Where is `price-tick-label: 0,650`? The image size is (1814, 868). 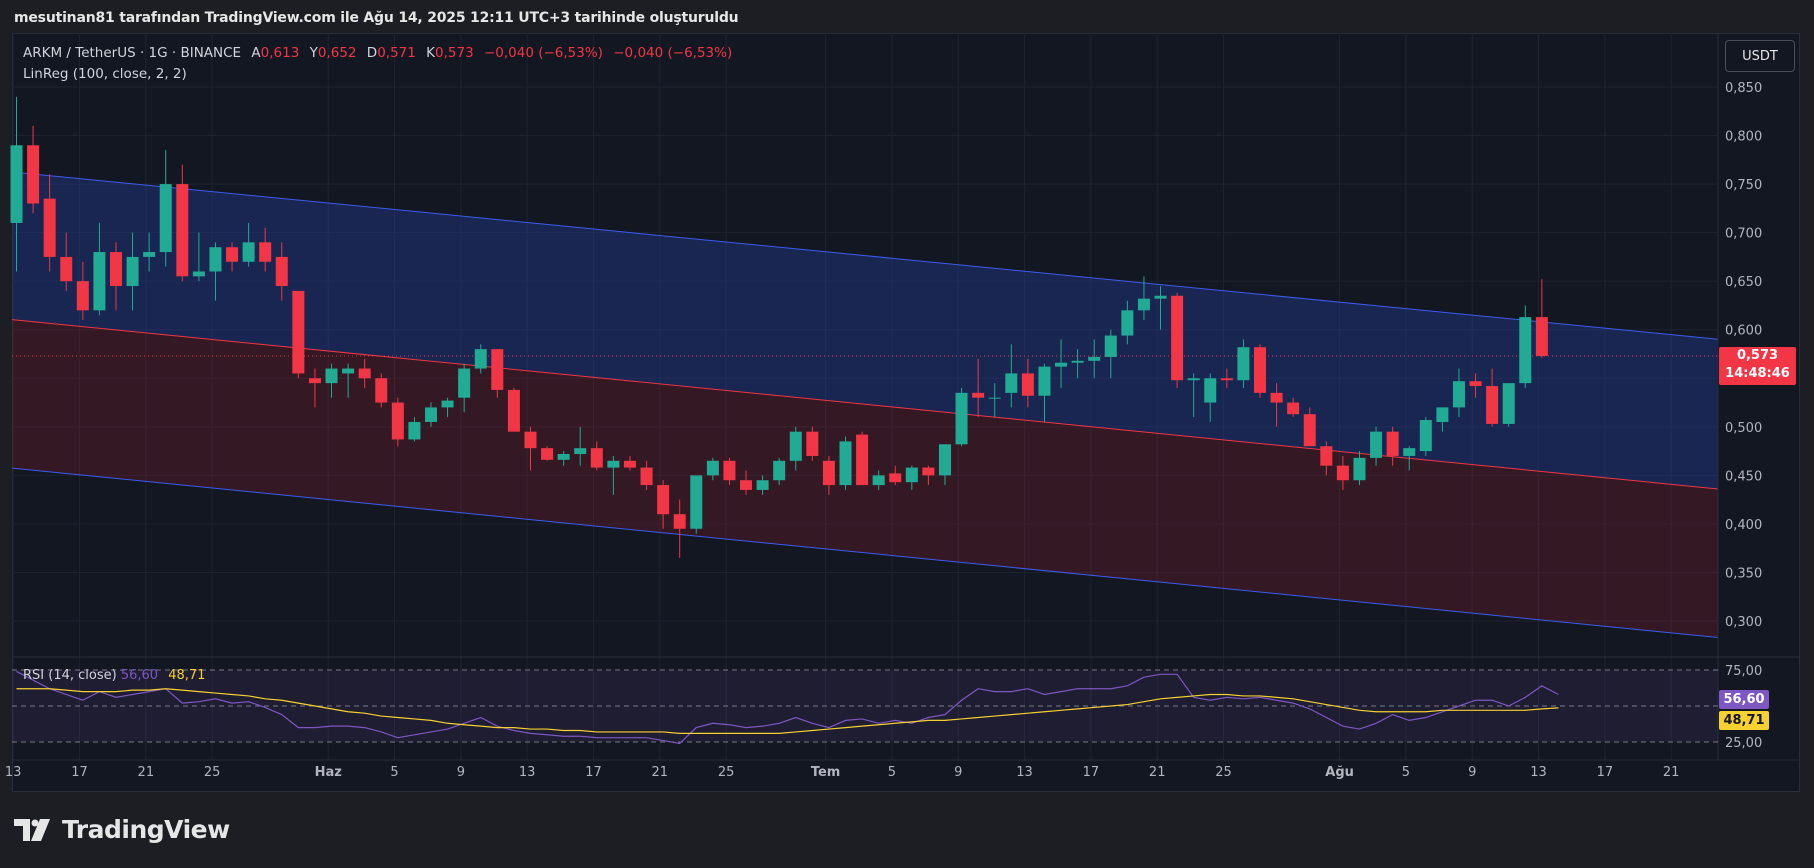 price-tick-label: 0,650 is located at coordinates (1743, 282).